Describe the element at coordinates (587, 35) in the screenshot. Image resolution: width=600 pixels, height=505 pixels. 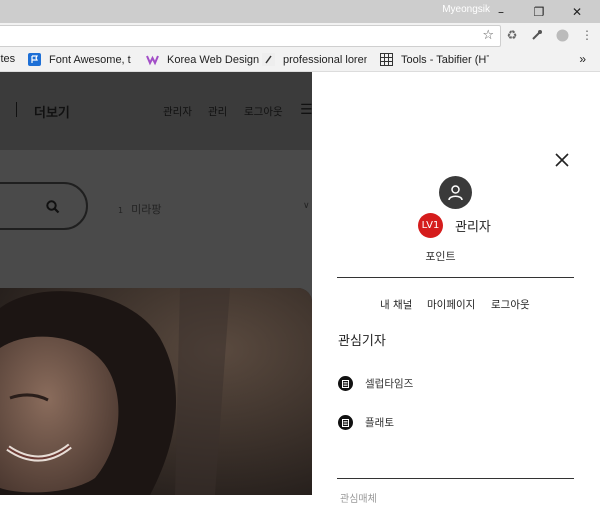
I see `menu-kebab-icon: ⋮` at that location.